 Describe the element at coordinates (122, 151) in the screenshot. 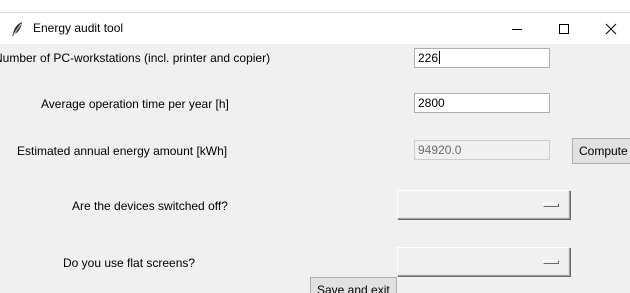

I see `energy-amount-label: Estimated annual energy amount [kWh]` at that location.